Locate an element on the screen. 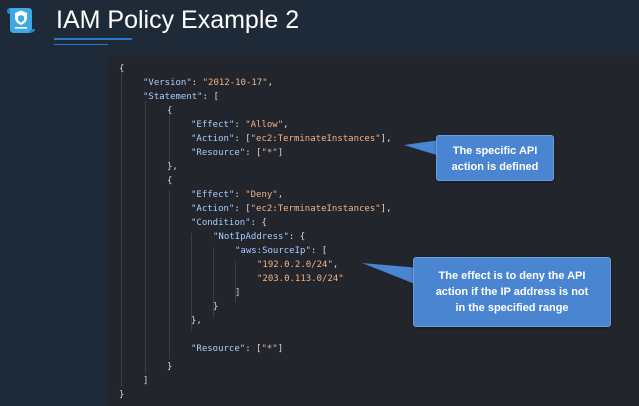  code-line-sourceip: "aws:SourceIp": [ is located at coordinates (281, 251).